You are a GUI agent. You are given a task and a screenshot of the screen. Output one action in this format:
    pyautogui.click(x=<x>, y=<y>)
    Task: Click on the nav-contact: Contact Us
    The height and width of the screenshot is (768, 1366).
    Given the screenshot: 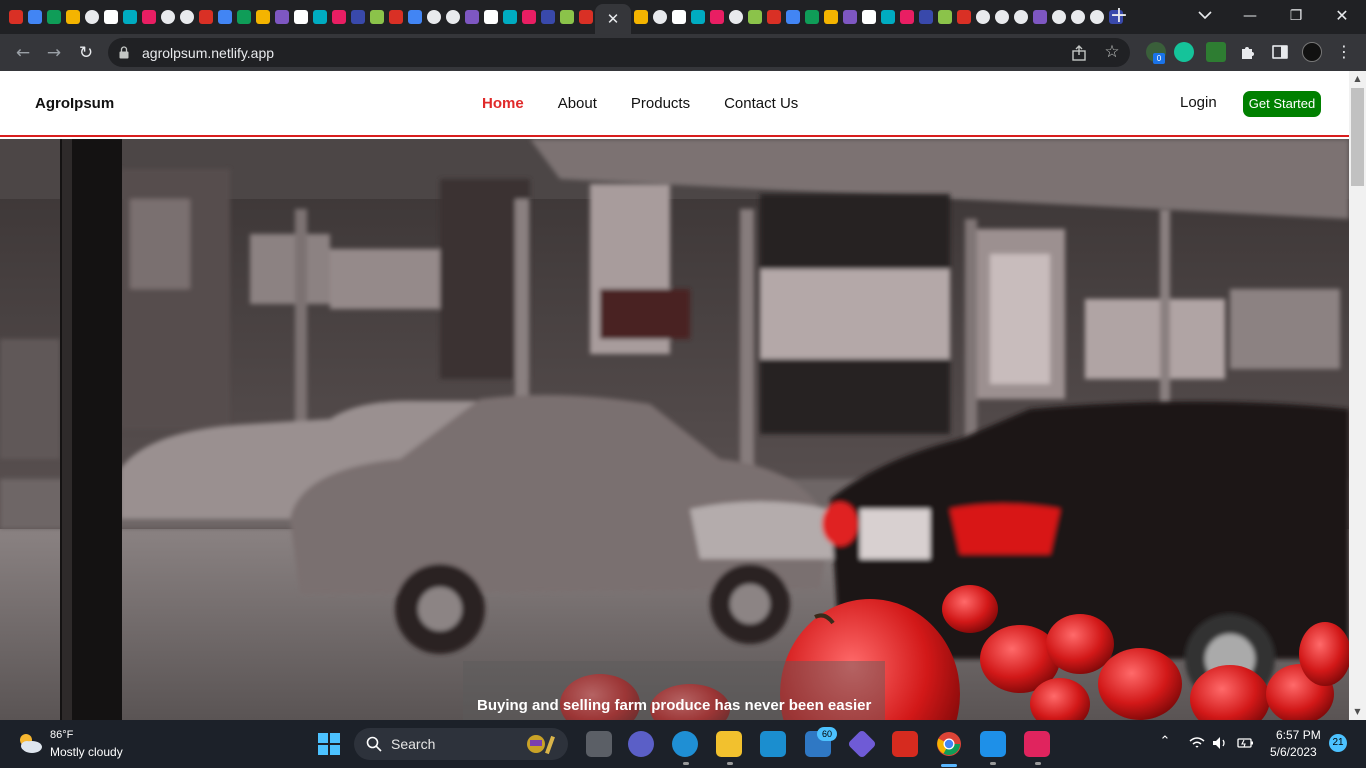 What is the action you would take?
    pyautogui.click(x=761, y=103)
    